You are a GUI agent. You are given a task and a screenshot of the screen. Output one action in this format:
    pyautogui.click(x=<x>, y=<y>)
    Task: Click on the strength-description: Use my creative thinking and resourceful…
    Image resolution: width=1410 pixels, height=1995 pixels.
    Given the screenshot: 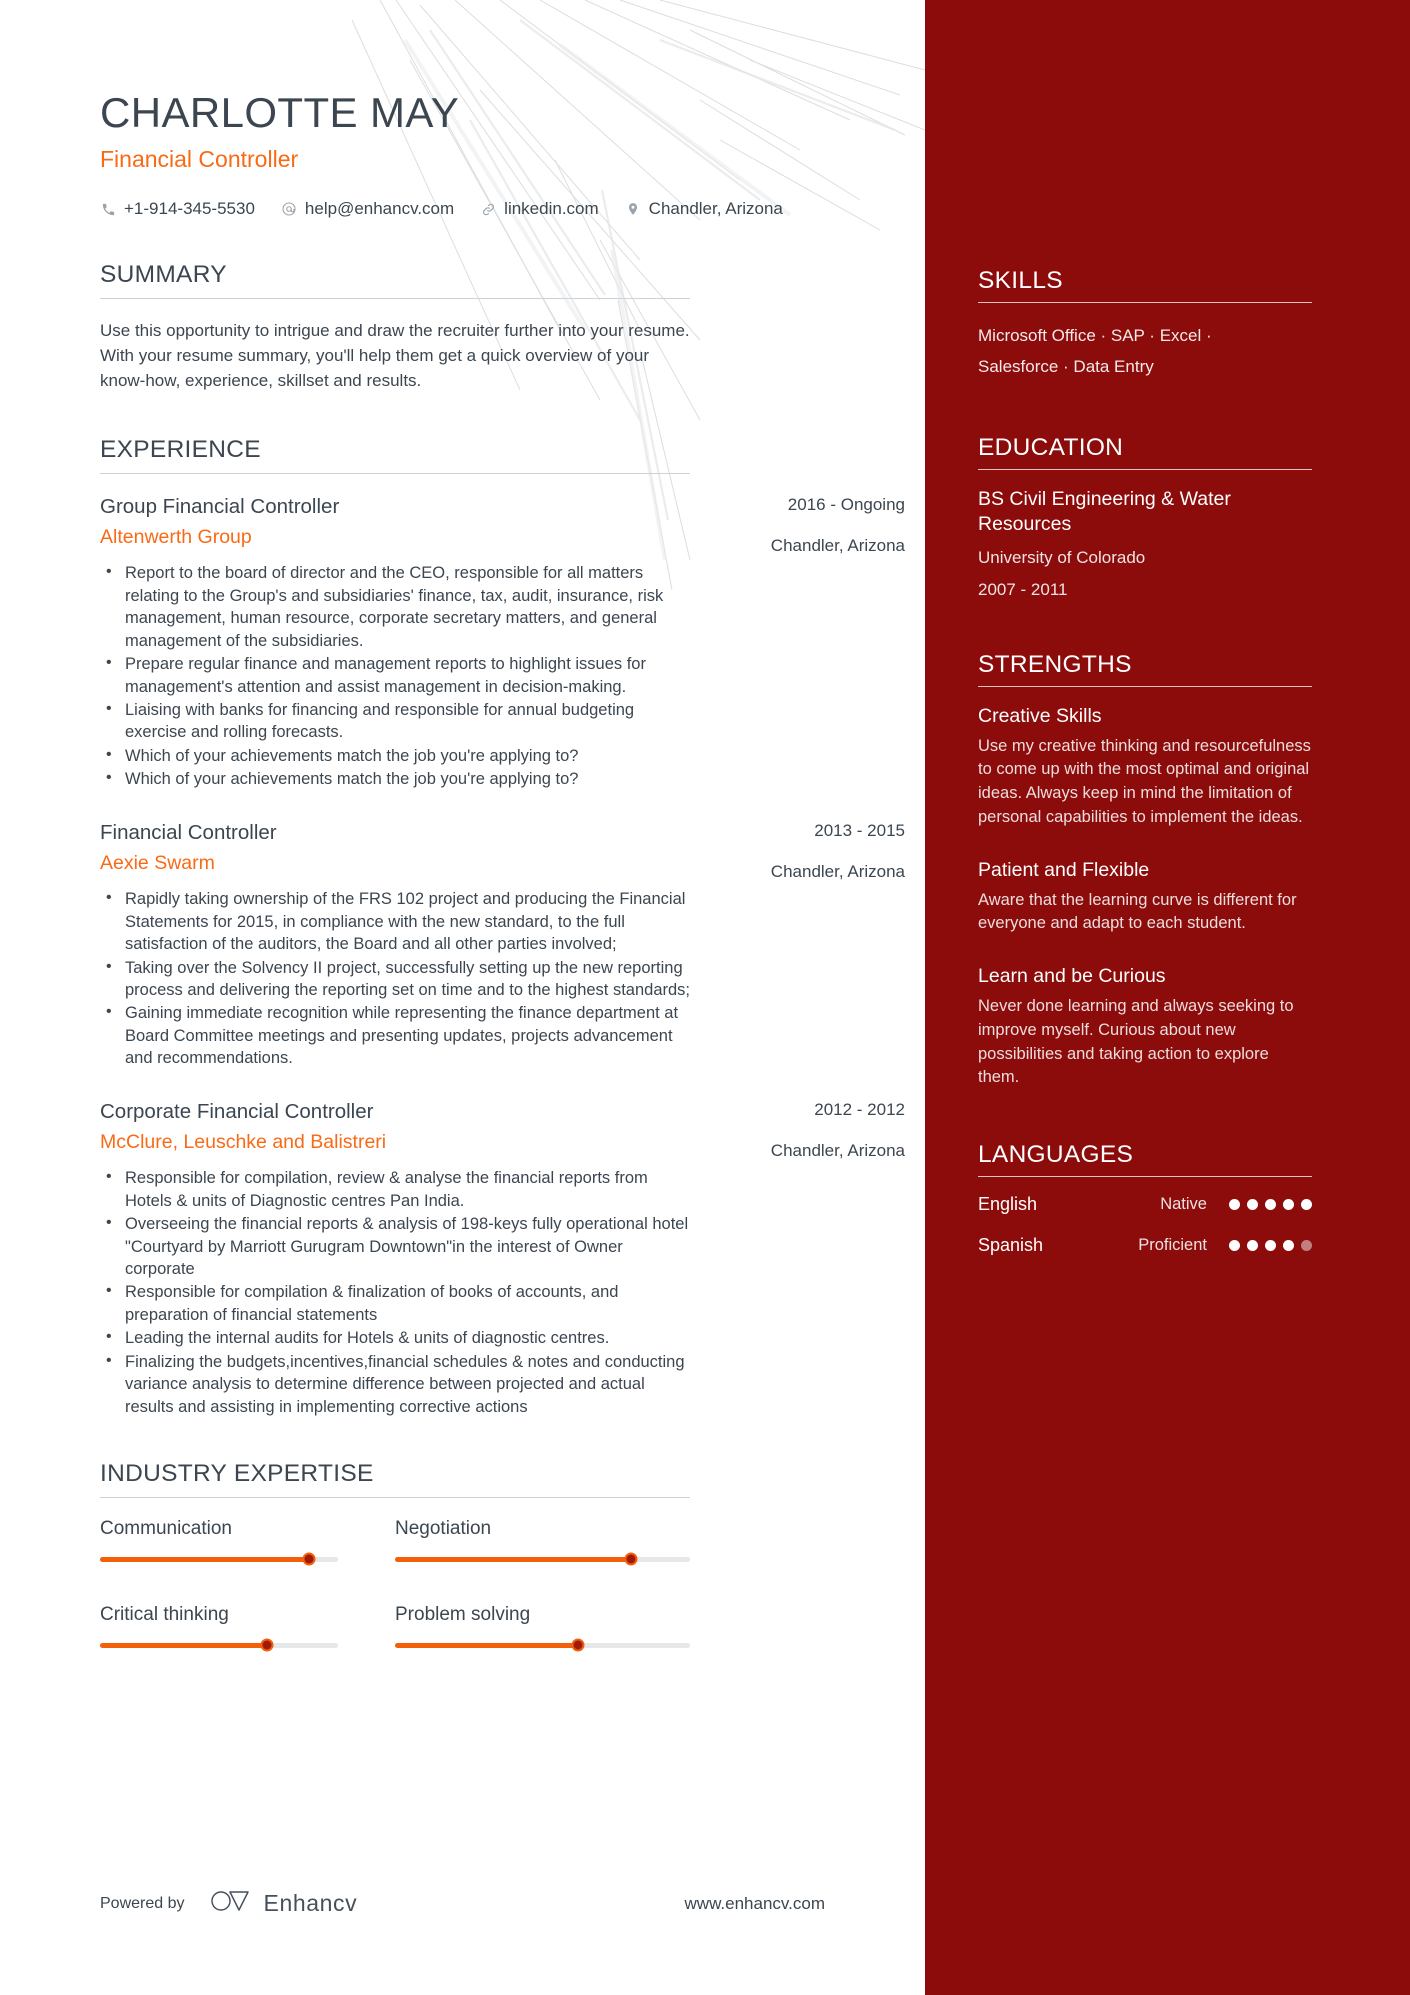 What is the action you would take?
    pyautogui.click(x=1144, y=781)
    